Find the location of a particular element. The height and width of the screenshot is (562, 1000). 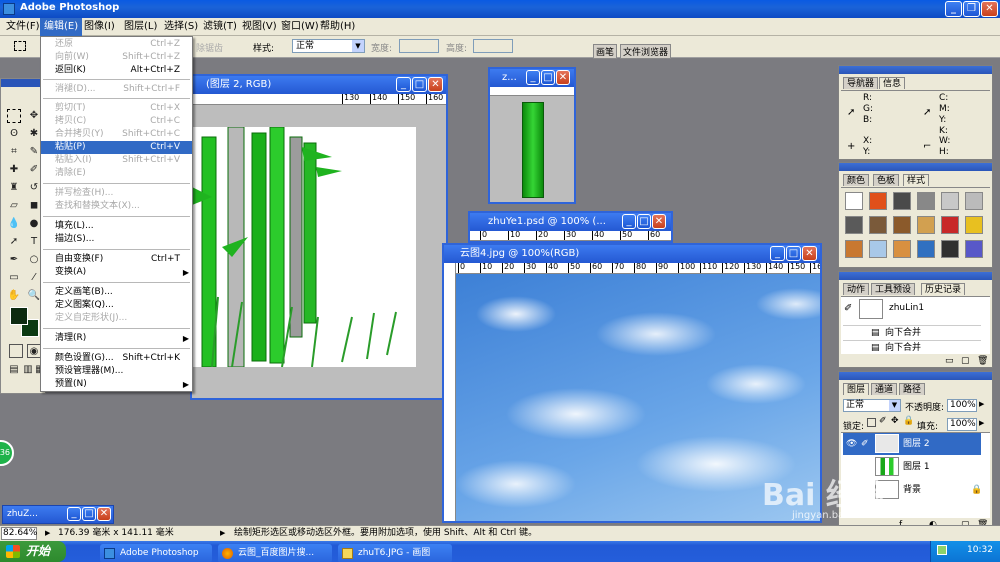

lock-image-icon: ✐ is located at coordinates (883, 421).